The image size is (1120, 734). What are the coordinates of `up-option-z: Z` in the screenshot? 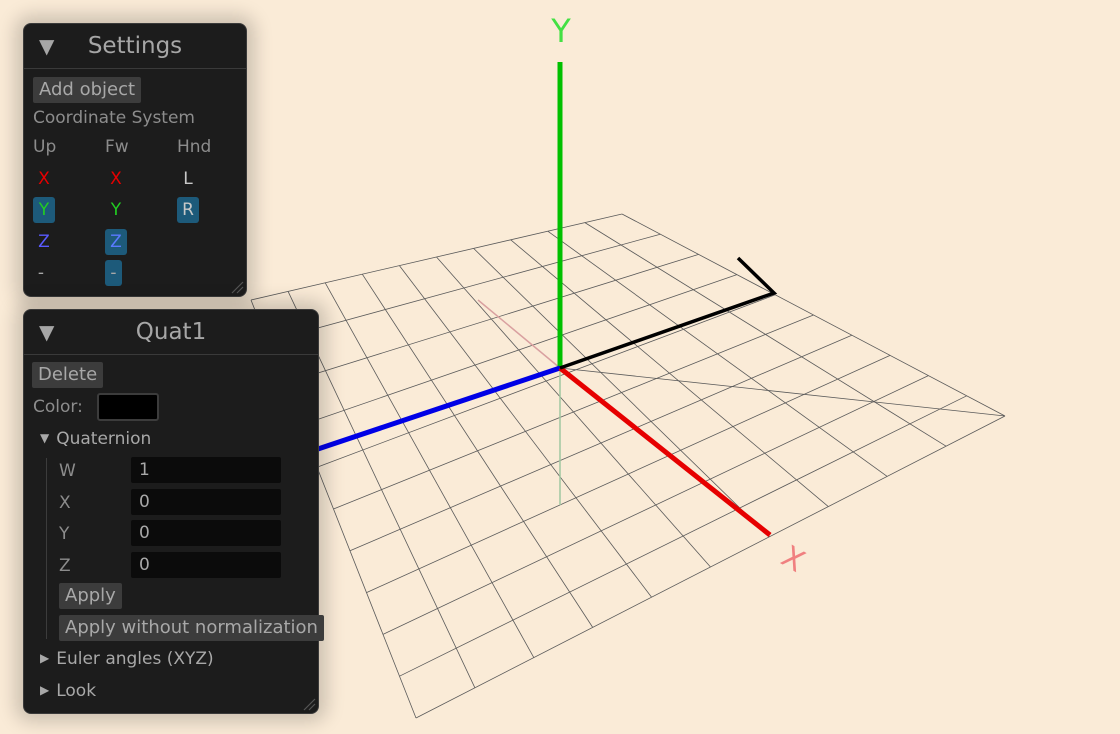 It's located at (44, 242).